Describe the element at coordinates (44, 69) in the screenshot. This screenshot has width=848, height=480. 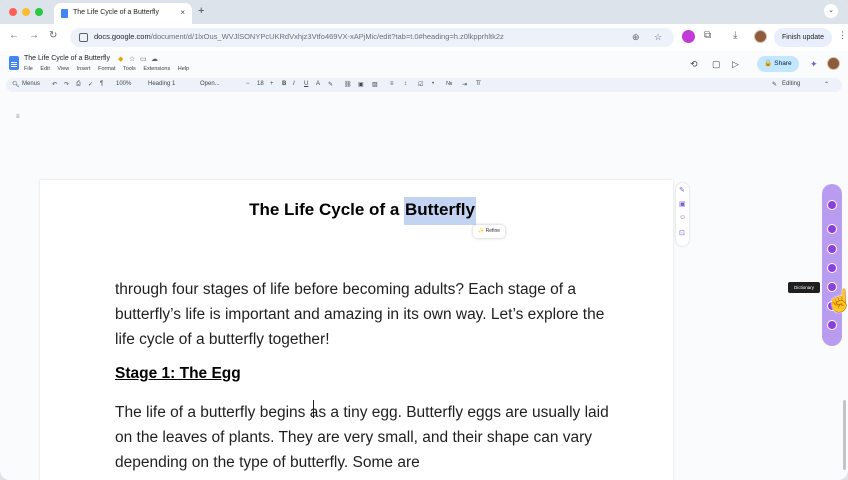
I see `menu-edit: Edit` at that location.